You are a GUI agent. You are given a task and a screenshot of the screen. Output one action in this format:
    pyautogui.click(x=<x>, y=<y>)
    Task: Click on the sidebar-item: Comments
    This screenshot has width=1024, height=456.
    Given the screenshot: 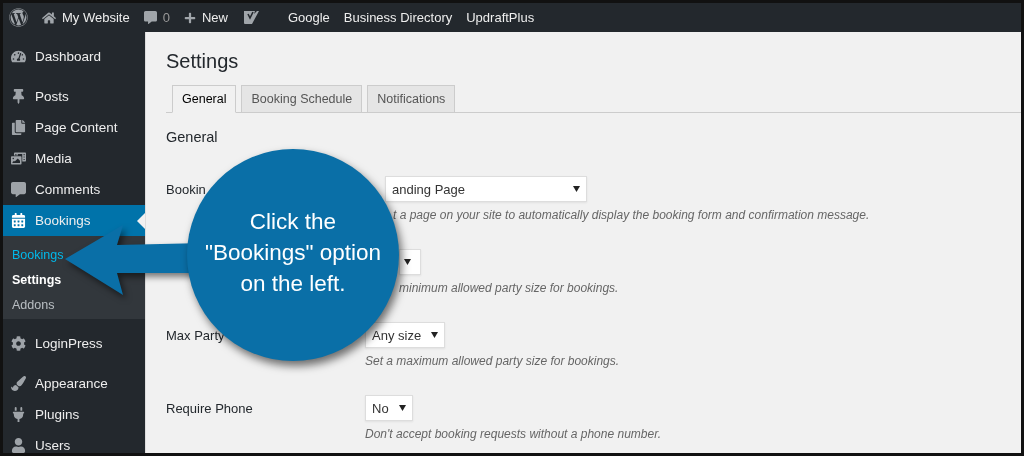 What is the action you would take?
    pyautogui.click(x=74, y=189)
    